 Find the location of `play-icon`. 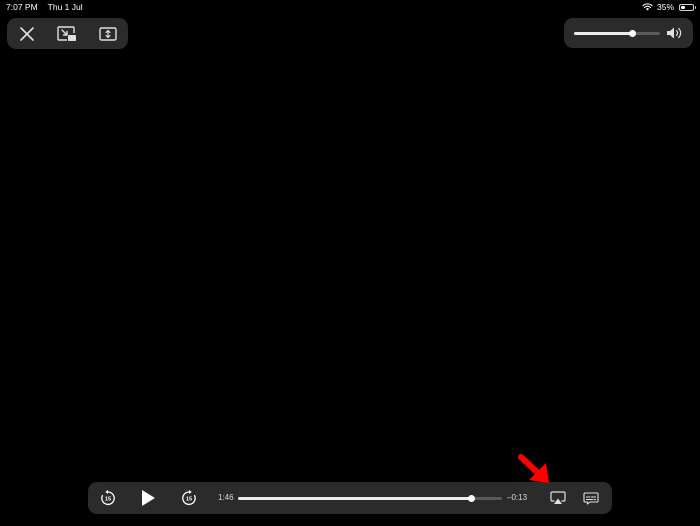

play-icon is located at coordinates (148, 498).